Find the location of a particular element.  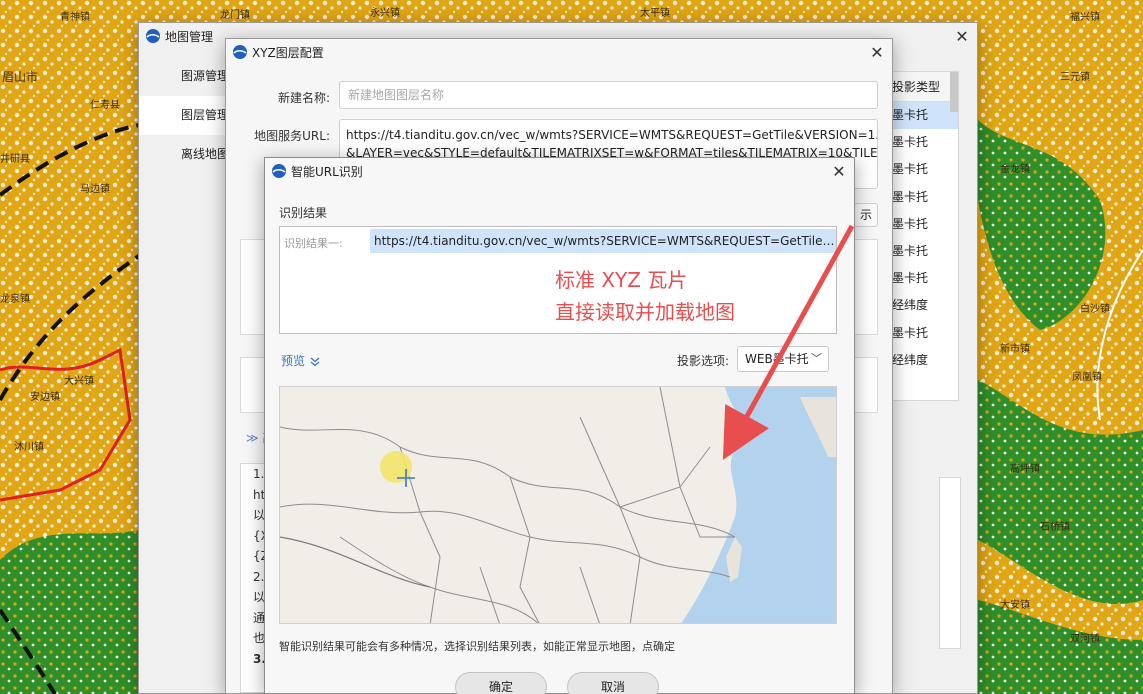

xyz-config-close-button: ✕ is located at coordinates (877, 52).